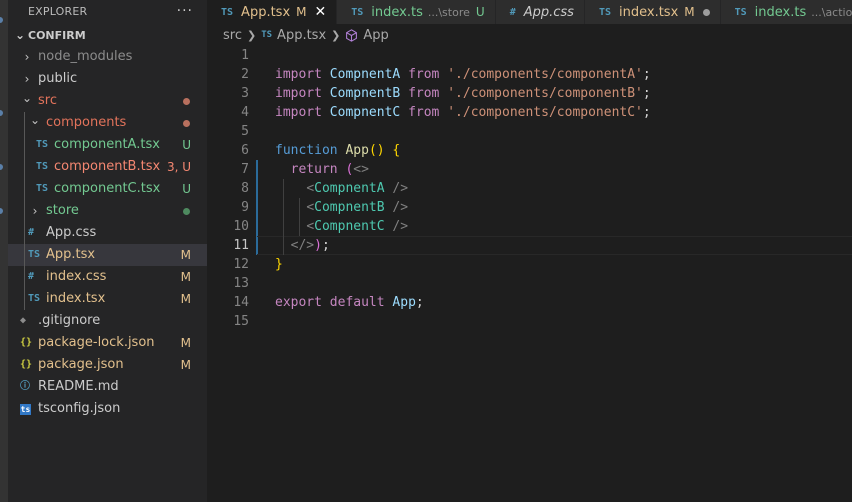  What do you see at coordinates (563, 245) in the screenshot?
I see `code-line: </>);` at bounding box center [563, 245].